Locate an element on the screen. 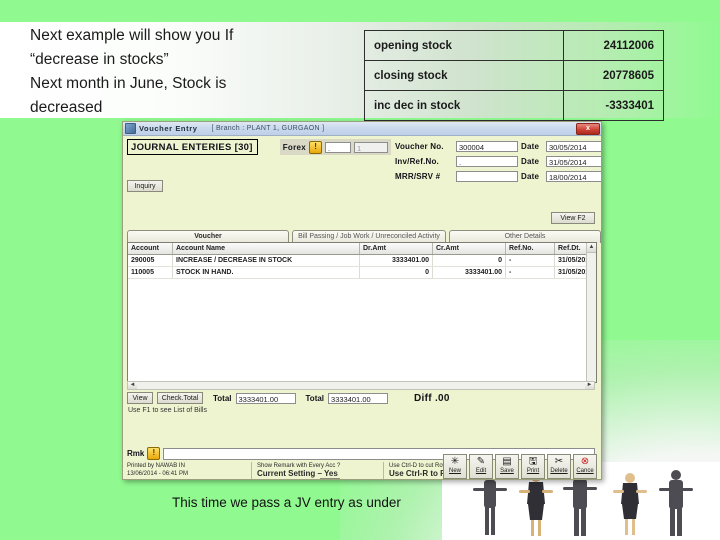 The width and height of the screenshot is (720, 540). voucher-date-input: 30/05/2014 is located at coordinates (573, 146).